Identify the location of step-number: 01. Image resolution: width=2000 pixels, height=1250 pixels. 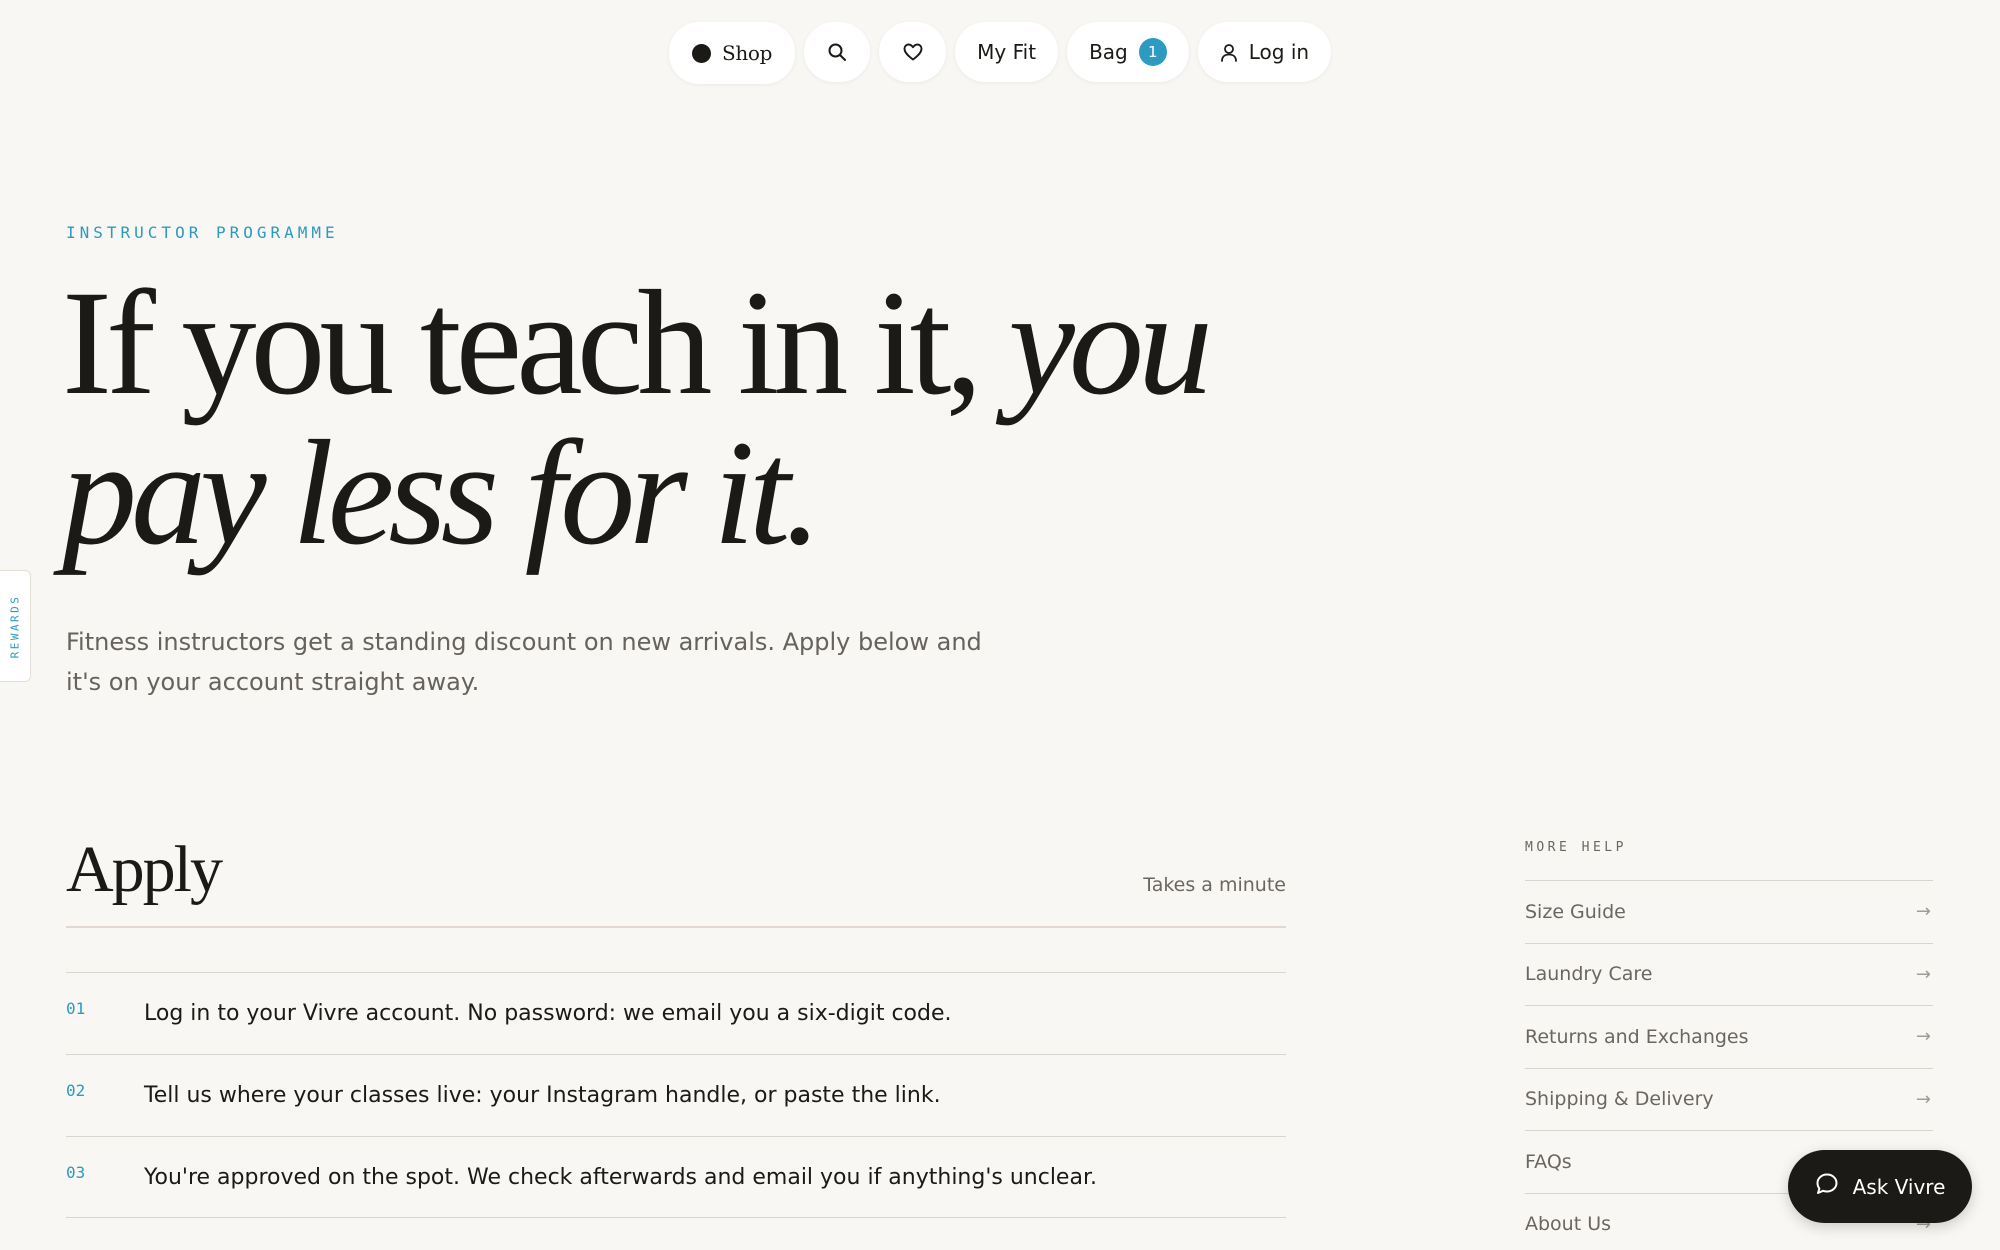
(76, 1008).